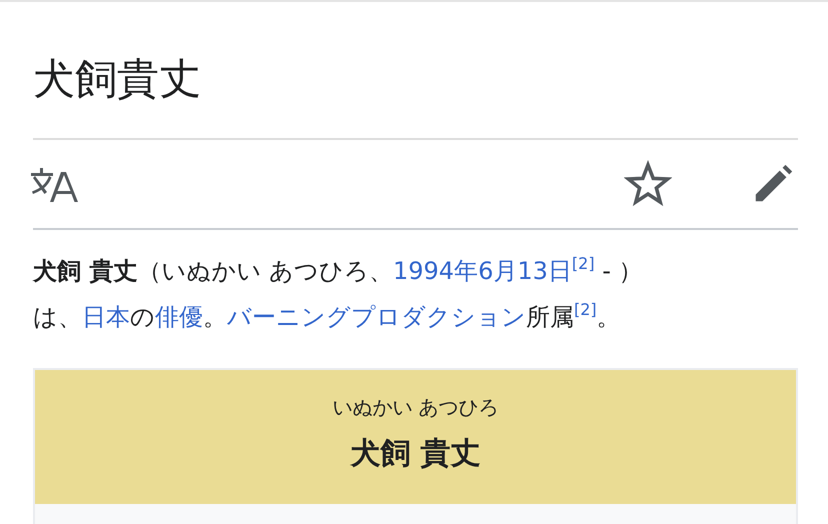 This screenshot has width=828, height=524. Describe the element at coordinates (106, 317) in the screenshot. I see `article-link: 日本` at that location.